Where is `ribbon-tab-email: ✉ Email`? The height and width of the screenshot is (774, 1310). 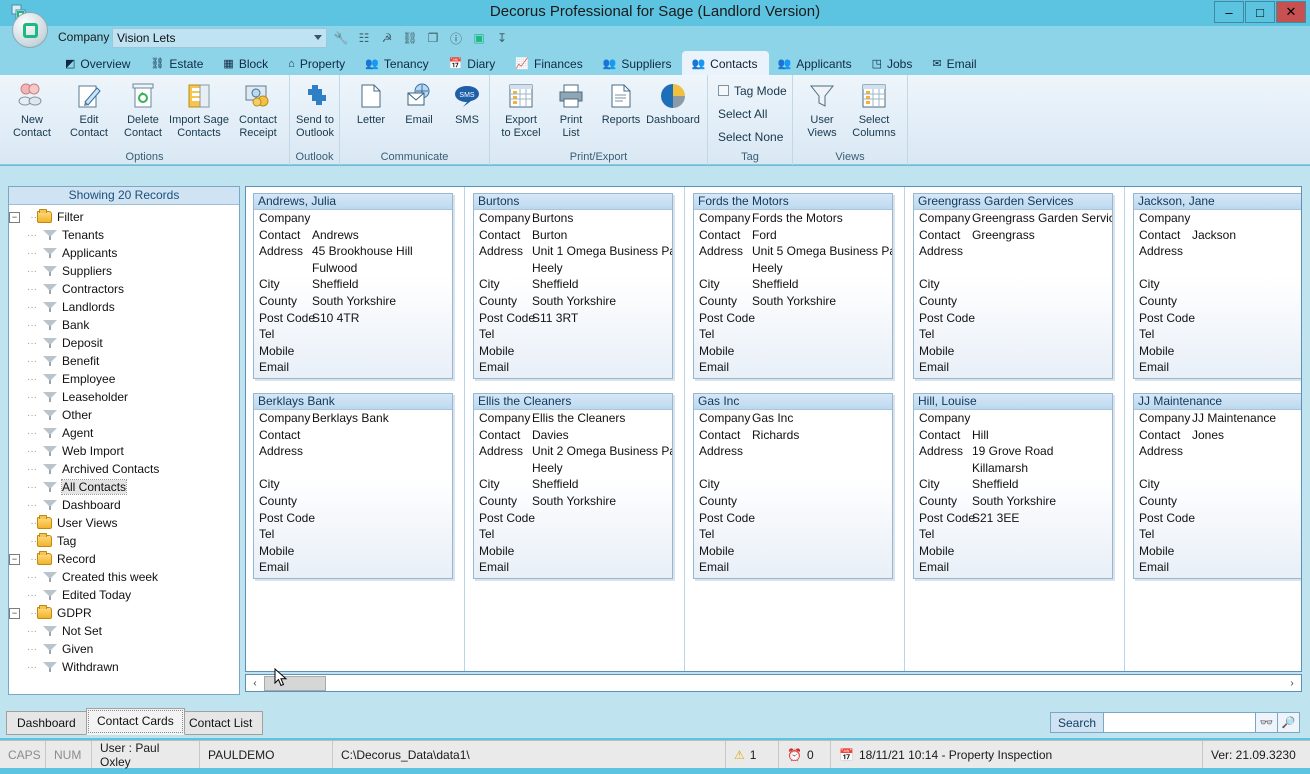 ribbon-tab-email: ✉ Email is located at coordinates (955, 63).